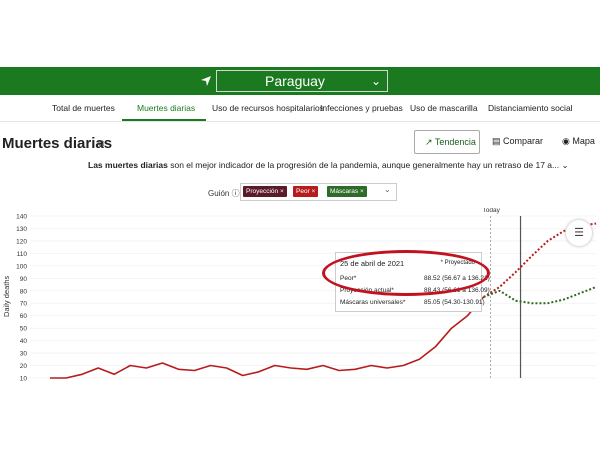 The image size is (600, 450). I want to click on y-tick-label: 140, so click(21, 217).